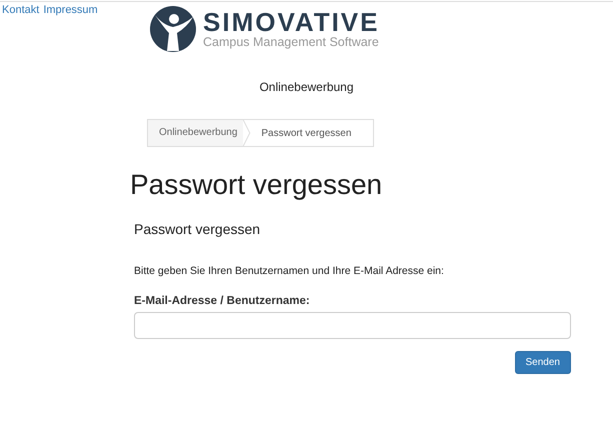 The image size is (613, 424). Describe the element at coordinates (291, 42) in the screenshot. I see `brand-tagline: Campus Management Software` at that location.